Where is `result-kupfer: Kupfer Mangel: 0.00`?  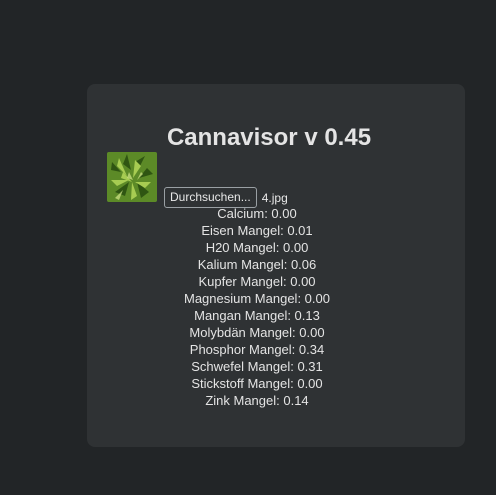 result-kupfer: Kupfer Mangel: 0.00 is located at coordinates (257, 281).